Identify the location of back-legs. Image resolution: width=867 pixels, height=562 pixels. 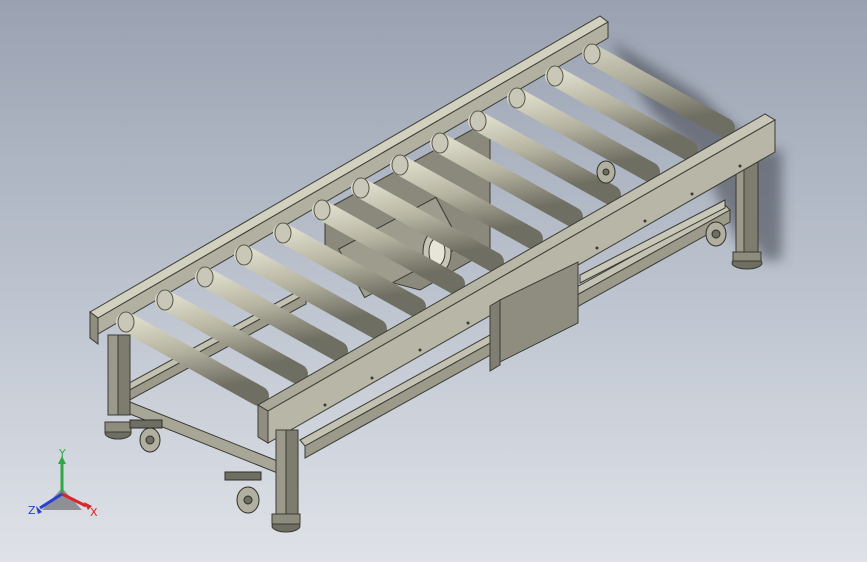
(747, 214).